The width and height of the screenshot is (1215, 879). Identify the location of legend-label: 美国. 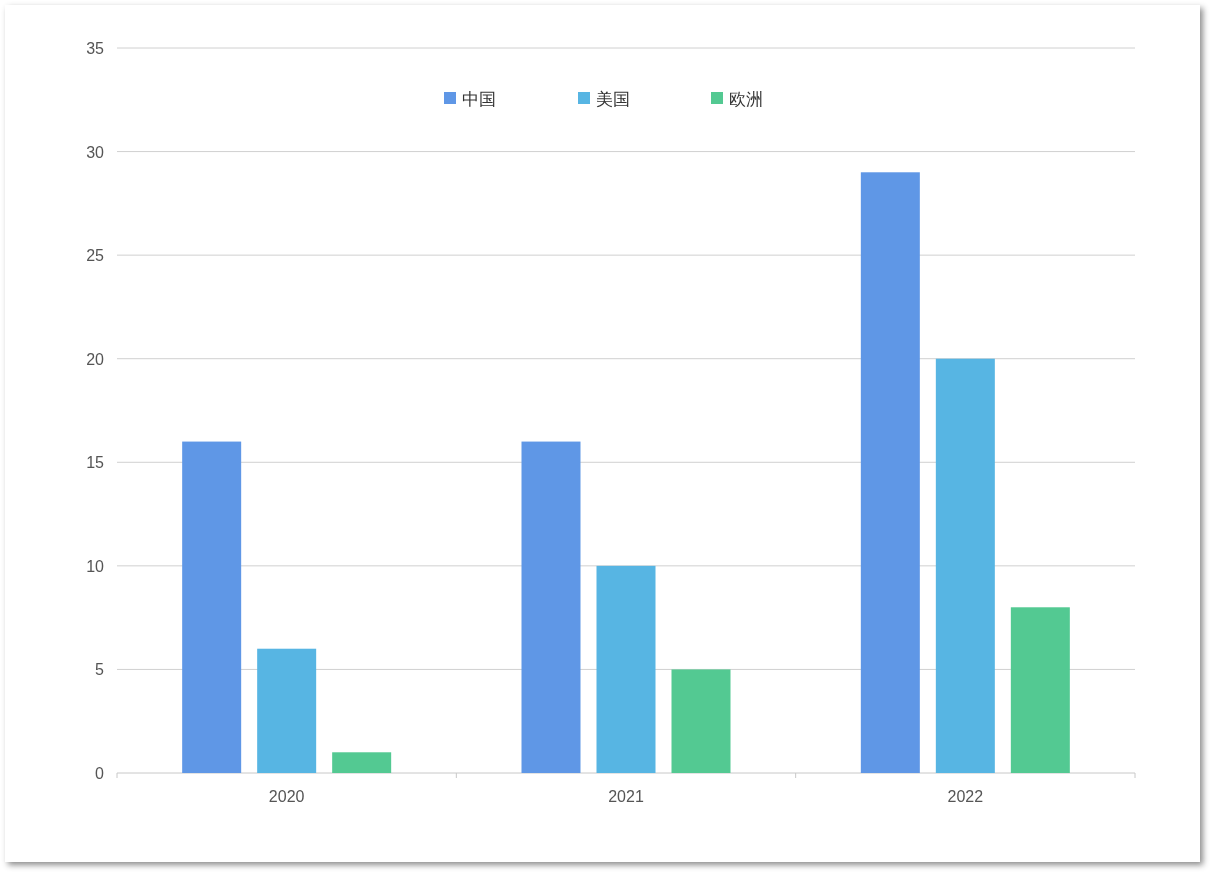
(613, 99).